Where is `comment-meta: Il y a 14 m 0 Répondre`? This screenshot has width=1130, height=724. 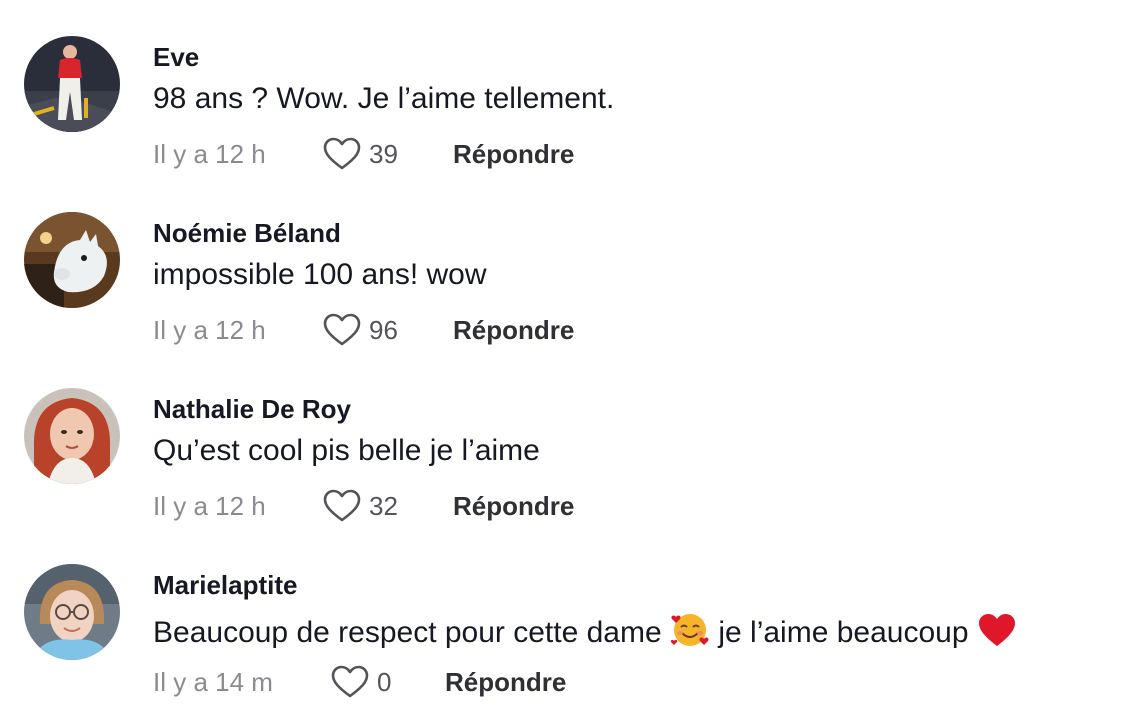 comment-meta: Il y a 14 m 0 Répondre is located at coordinates (453, 682).